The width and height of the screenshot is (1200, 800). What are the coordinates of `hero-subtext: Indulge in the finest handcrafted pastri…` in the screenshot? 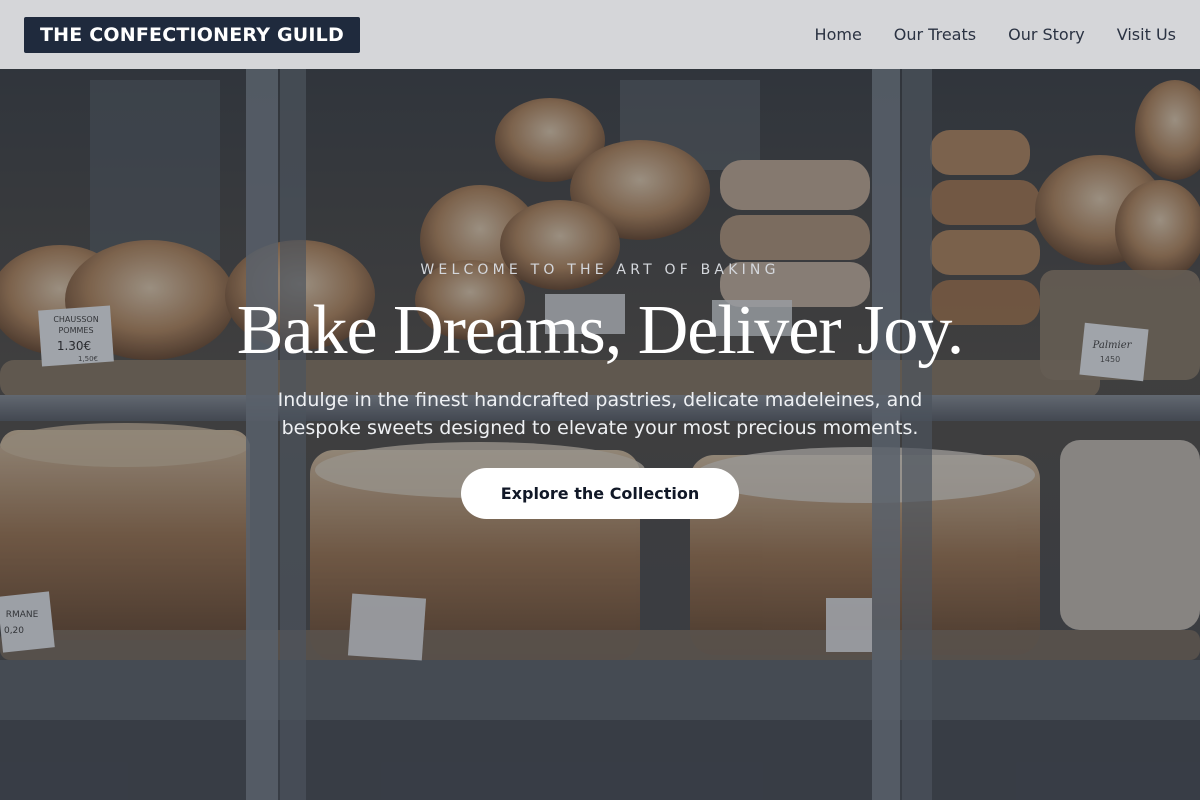 It's located at (600, 414).